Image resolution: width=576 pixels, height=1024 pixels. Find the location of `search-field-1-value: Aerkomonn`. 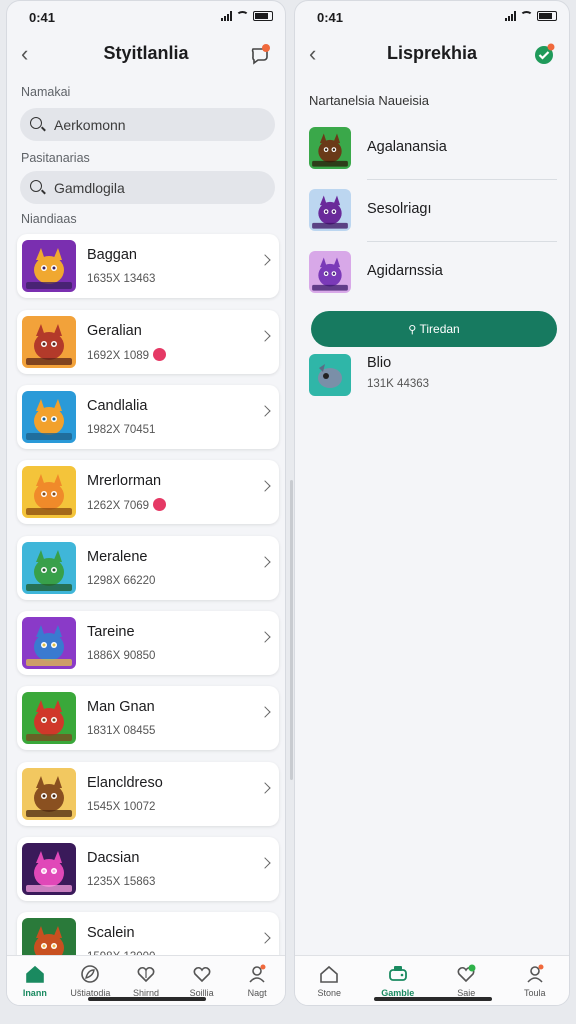

search-field-1-value: Aerkomonn is located at coordinates (90, 125).